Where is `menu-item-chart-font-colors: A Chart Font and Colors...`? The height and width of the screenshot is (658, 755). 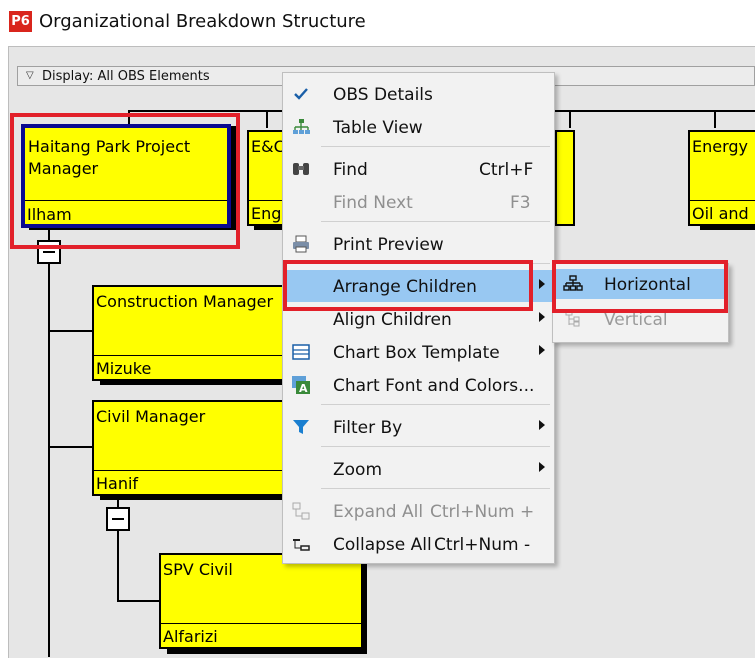
menu-item-chart-font-colors: A Chart Font and Colors... is located at coordinates (418, 385).